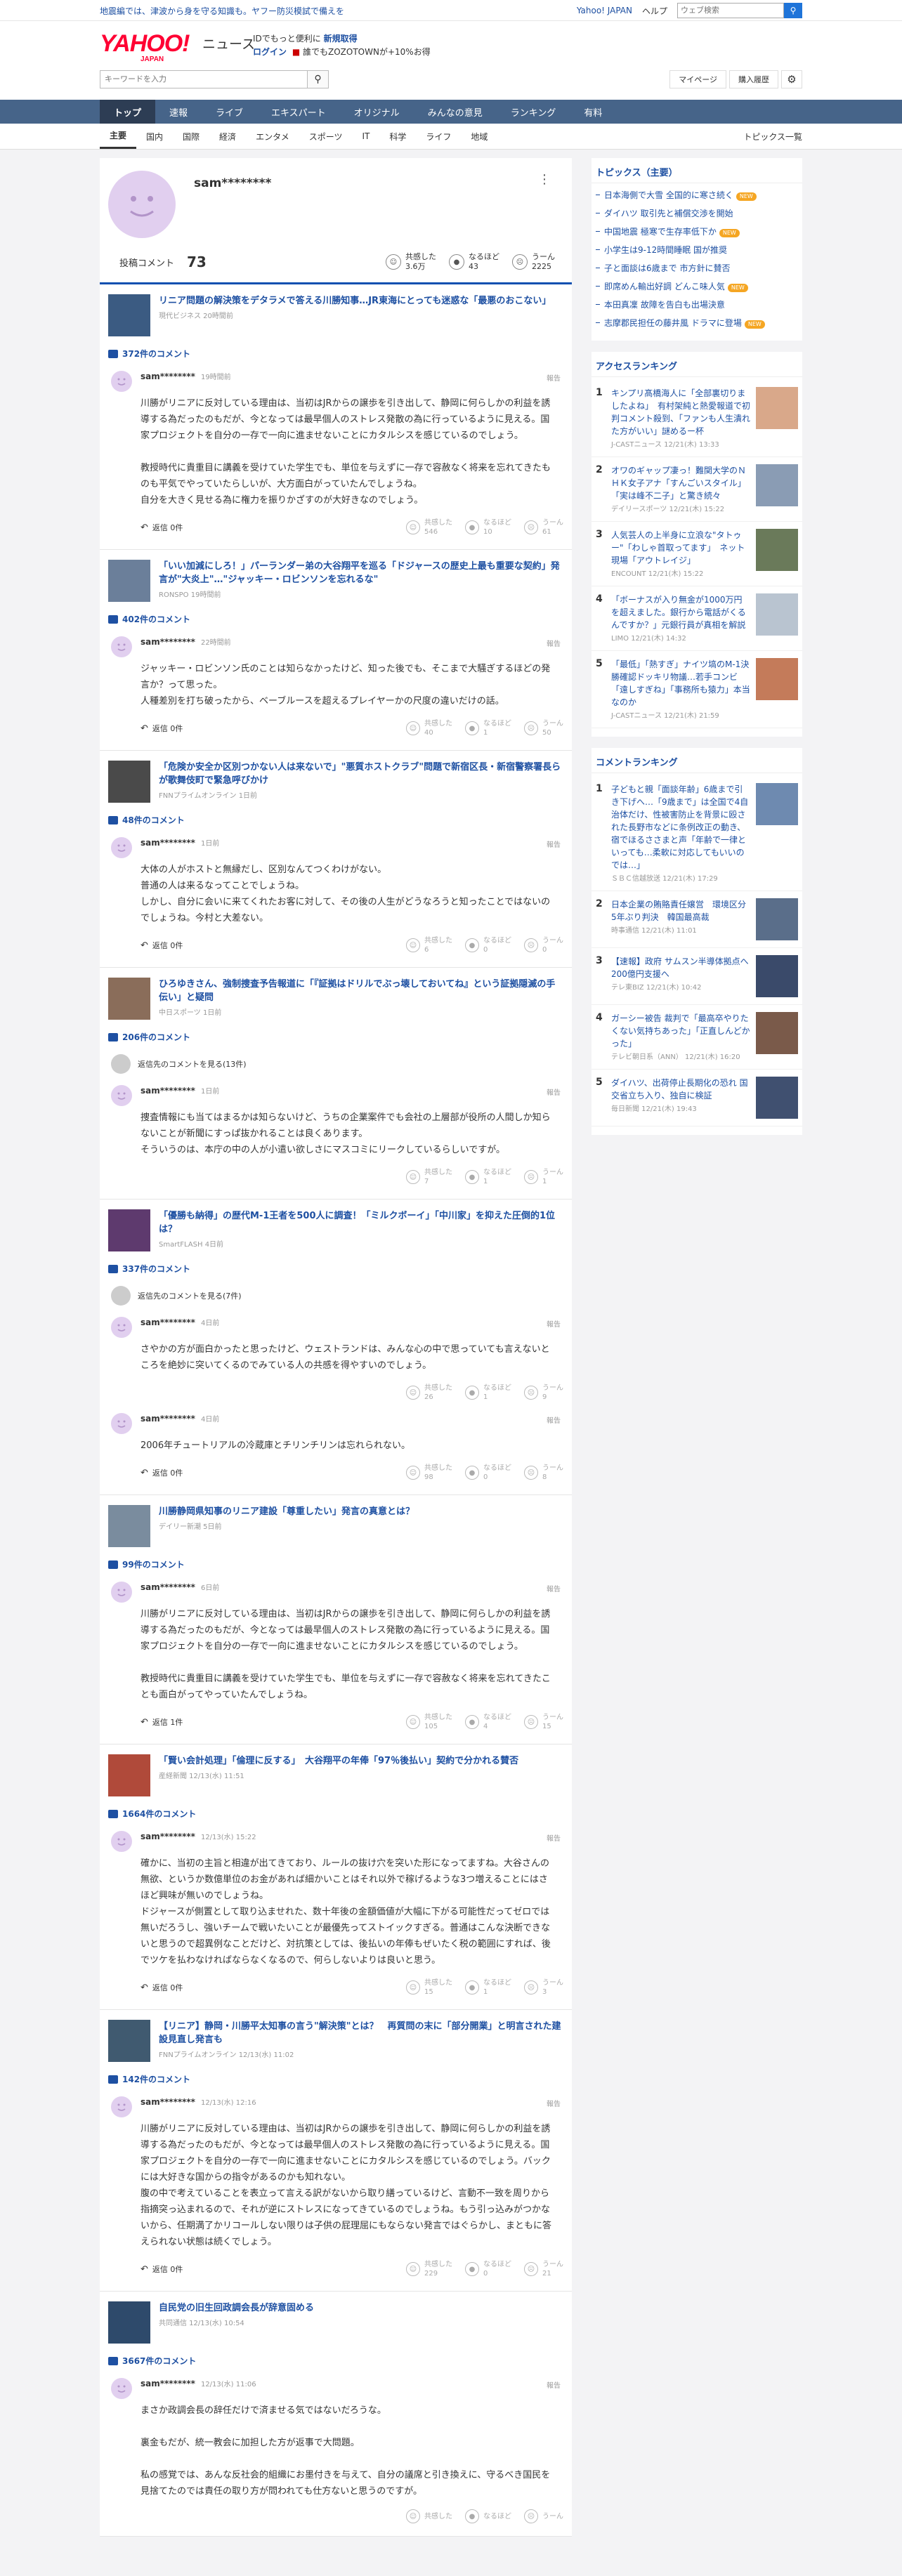 Image resolution: width=902 pixels, height=2576 pixels. I want to click on nav-tab: オリジナル, so click(377, 112).